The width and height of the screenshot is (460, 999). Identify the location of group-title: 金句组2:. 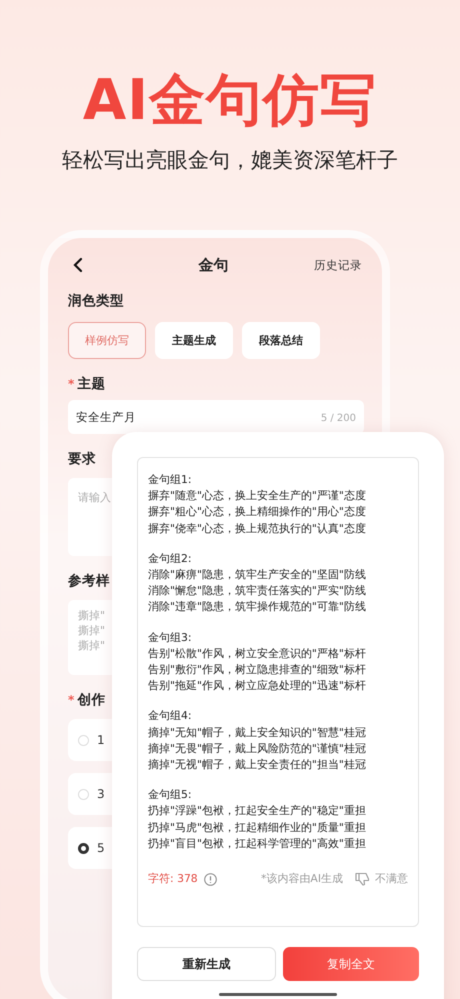
(170, 558).